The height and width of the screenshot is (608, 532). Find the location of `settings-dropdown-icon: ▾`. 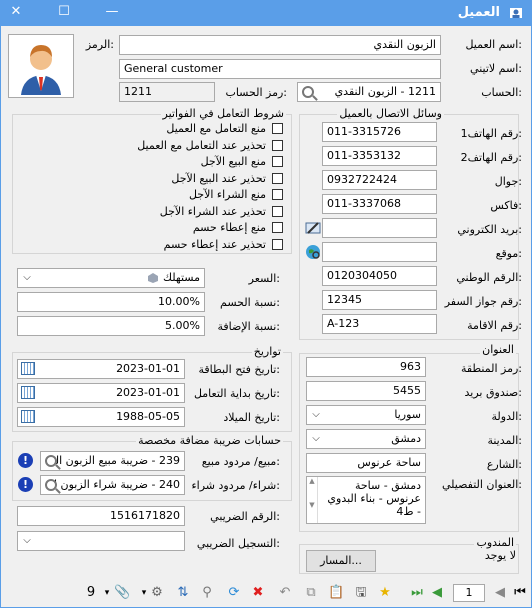

settings-dropdown-icon: ▾ is located at coordinates (144, 593).